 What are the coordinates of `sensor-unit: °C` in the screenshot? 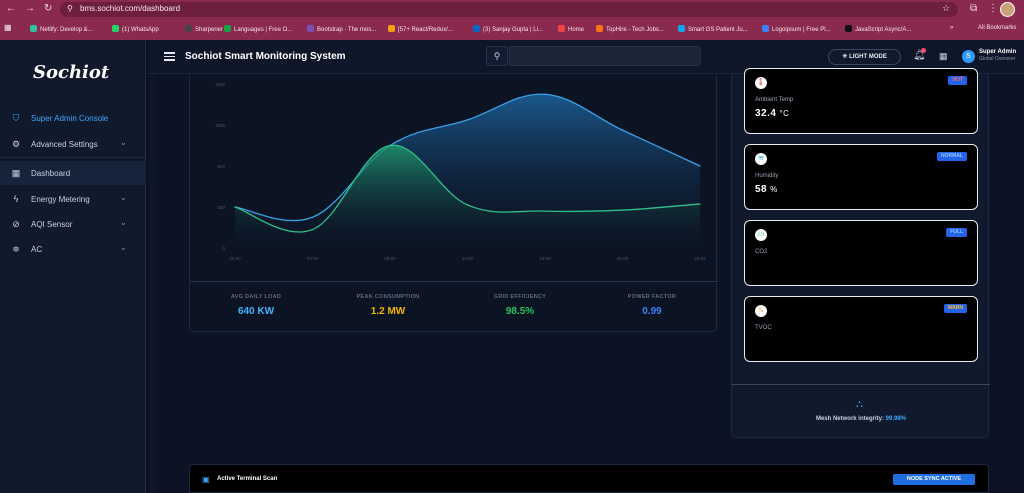 It's located at (784, 113).